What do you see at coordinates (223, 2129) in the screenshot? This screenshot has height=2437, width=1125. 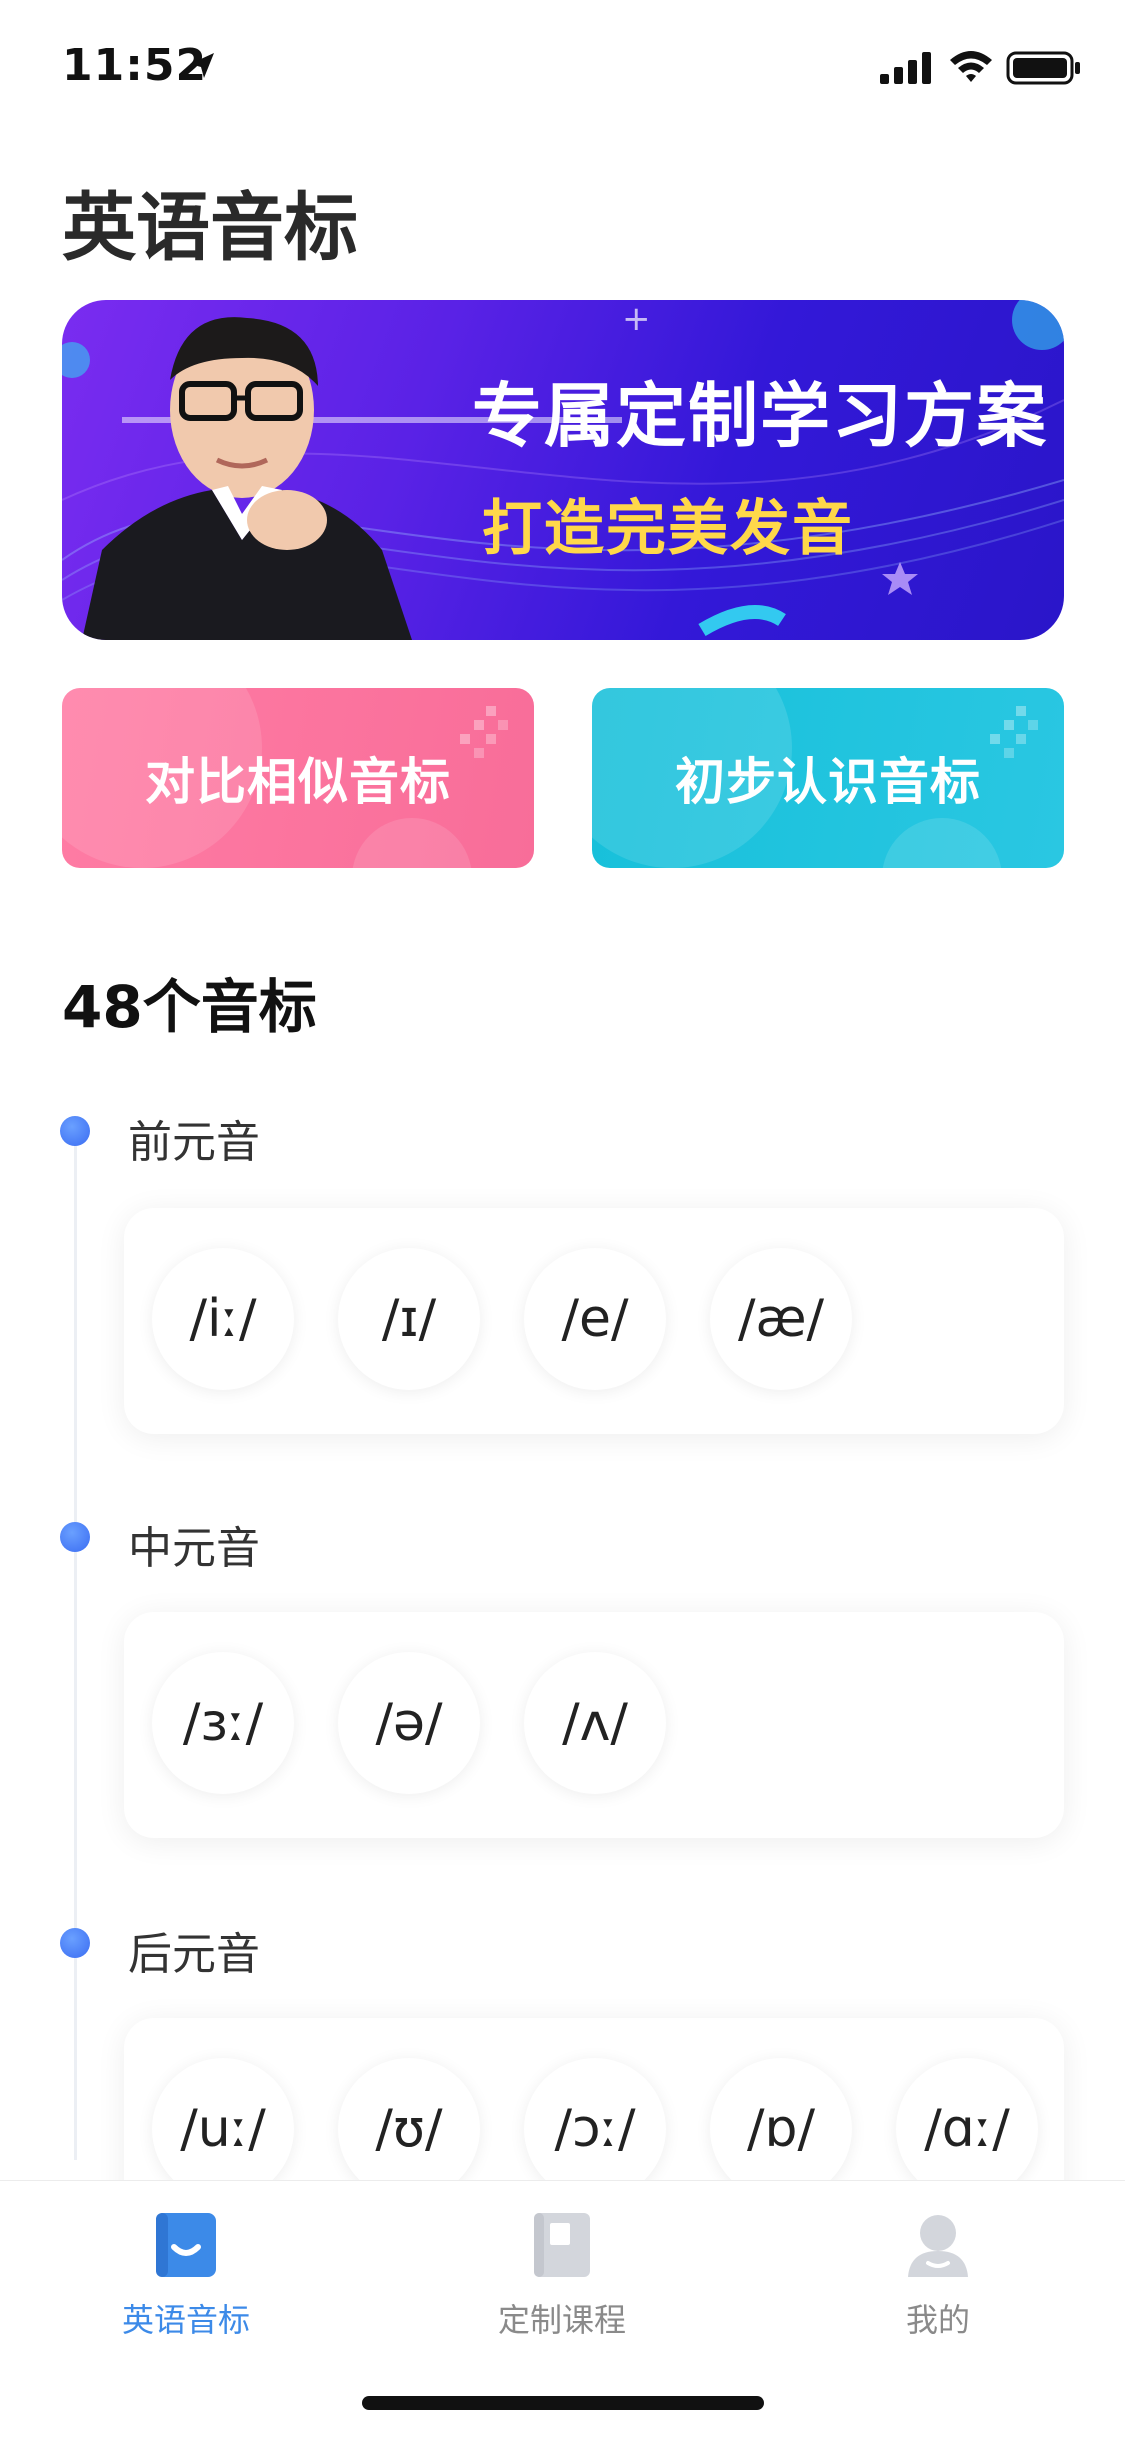 I see `phoneme-button: /uː/` at bounding box center [223, 2129].